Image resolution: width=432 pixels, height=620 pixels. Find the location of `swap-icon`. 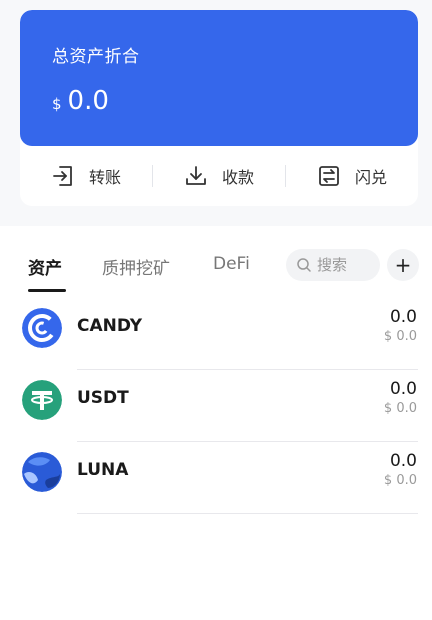

swap-icon is located at coordinates (329, 176).